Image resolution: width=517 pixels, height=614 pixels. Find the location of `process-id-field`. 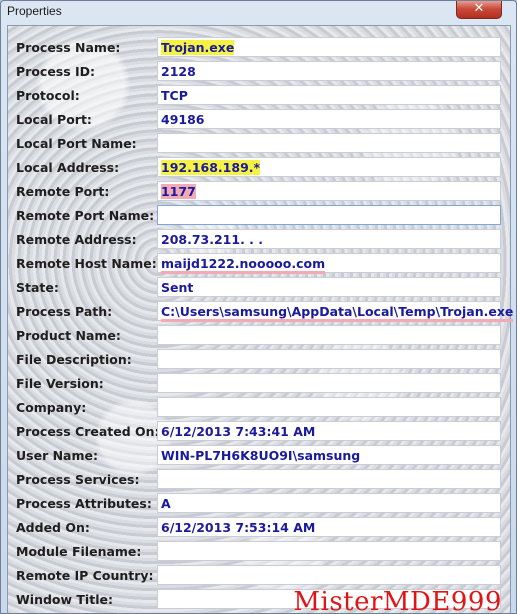

process-id-field is located at coordinates (329, 71).